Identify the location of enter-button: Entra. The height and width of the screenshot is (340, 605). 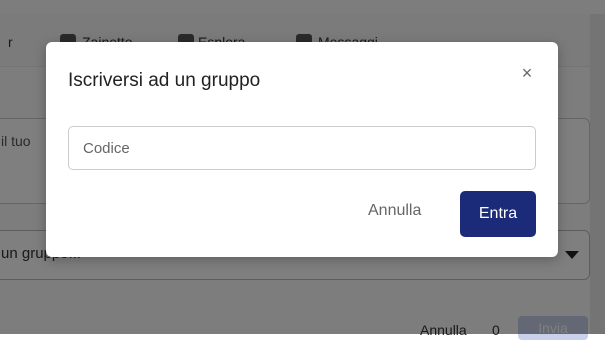
(498, 214).